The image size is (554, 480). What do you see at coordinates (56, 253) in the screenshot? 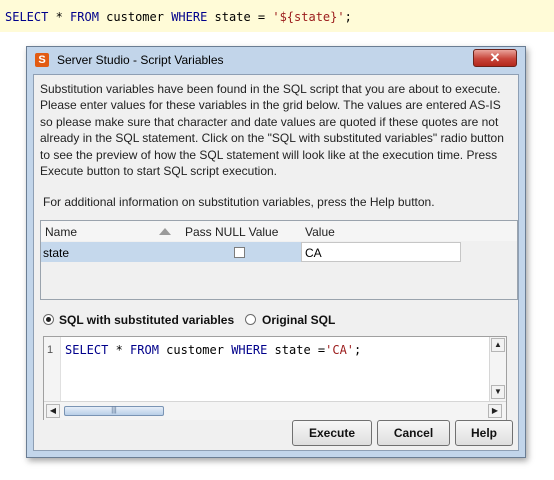
I see `variable-name-cell: state` at bounding box center [56, 253].